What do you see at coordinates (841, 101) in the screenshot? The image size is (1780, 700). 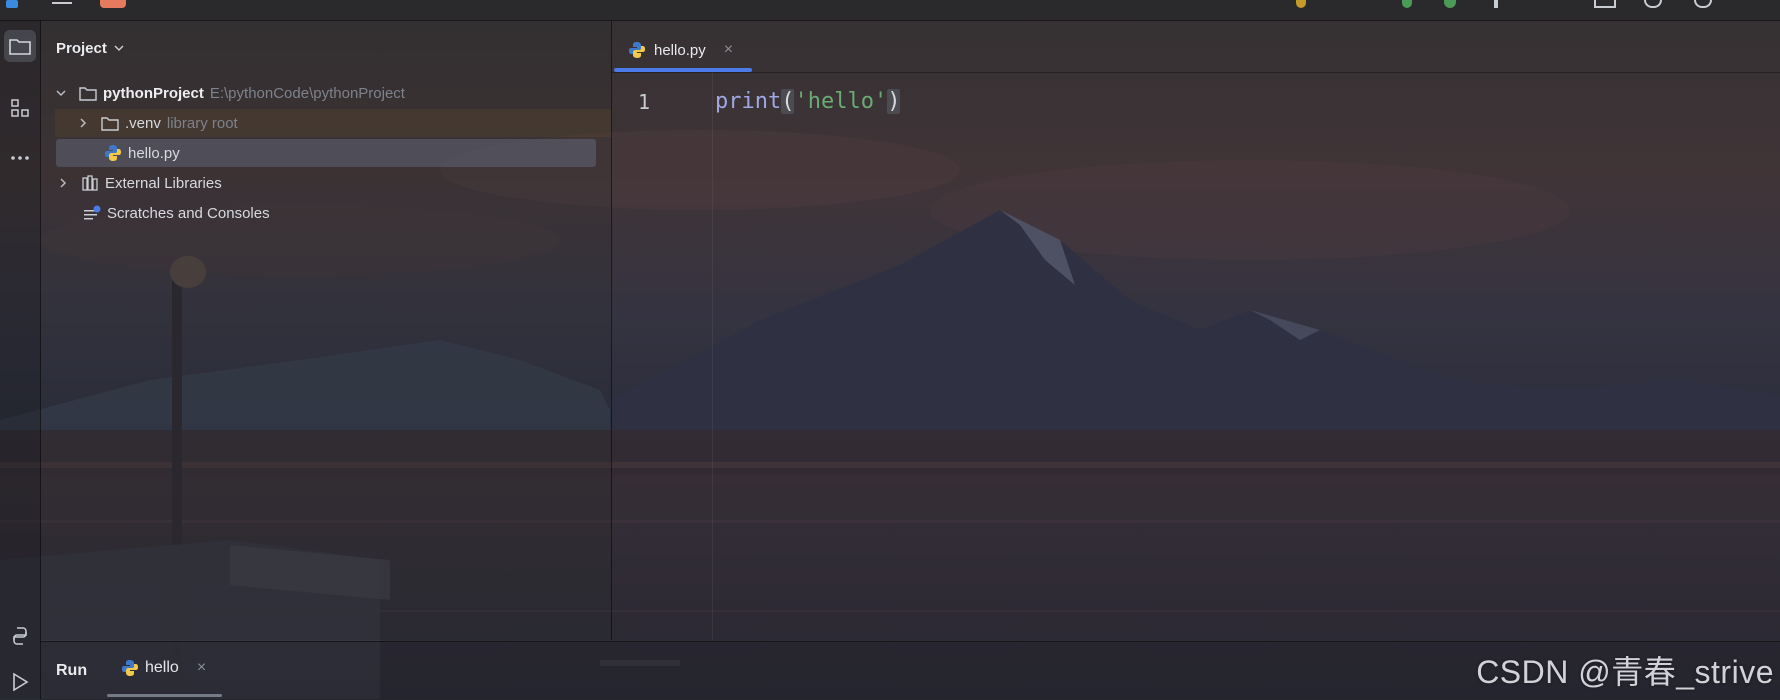 I see `code-string: 'hello'` at bounding box center [841, 101].